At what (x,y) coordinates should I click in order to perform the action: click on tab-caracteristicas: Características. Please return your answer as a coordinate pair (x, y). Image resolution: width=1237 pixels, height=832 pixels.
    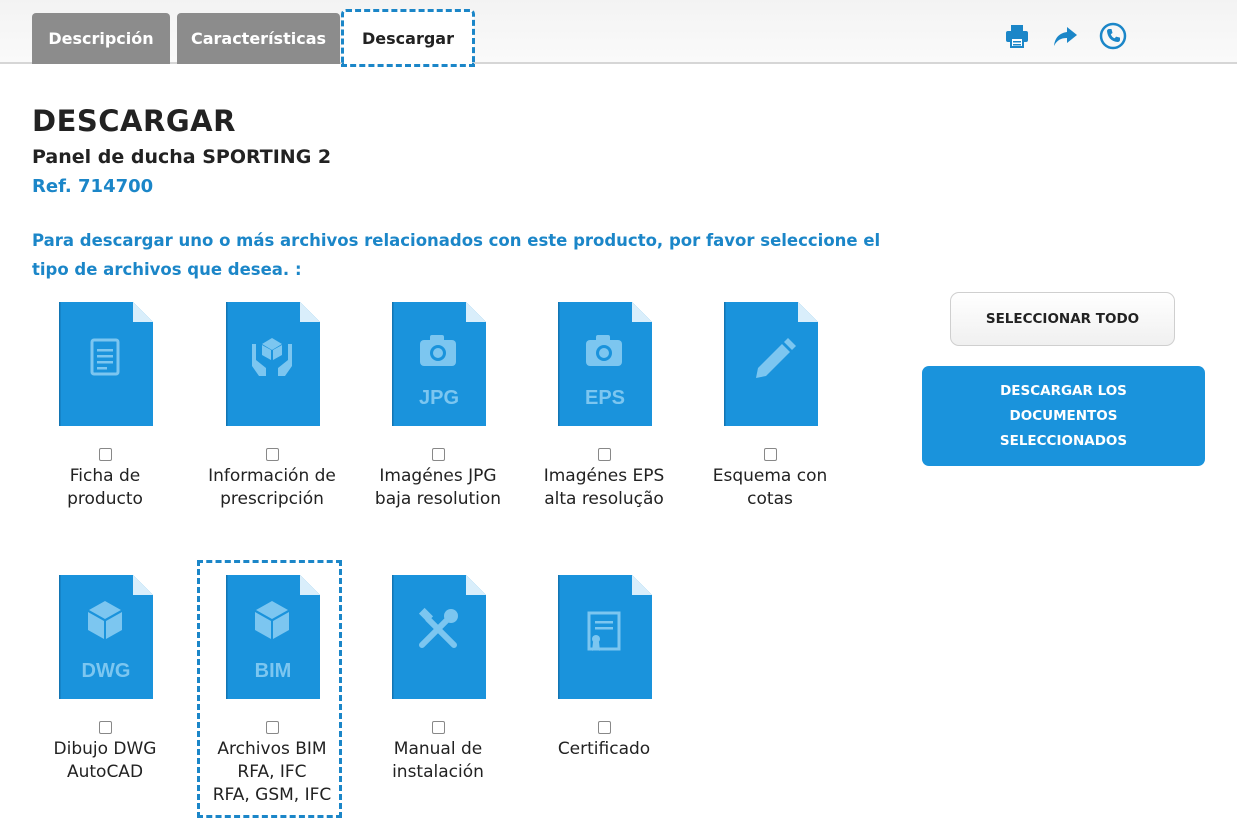
    Looking at the image, I should click on (258, 38).